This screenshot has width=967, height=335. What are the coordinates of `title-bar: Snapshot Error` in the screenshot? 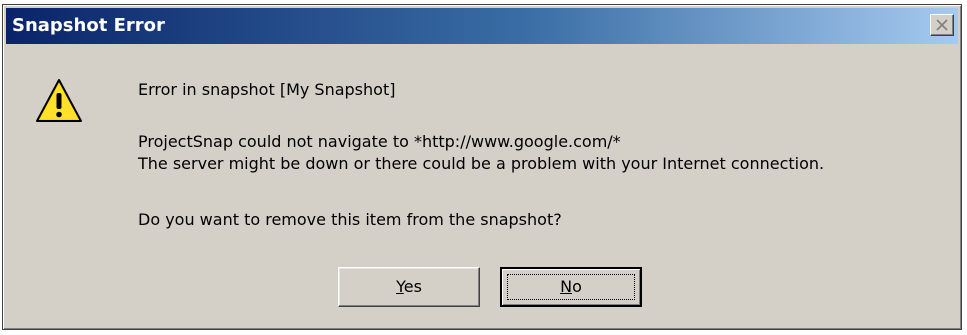 It's located at (482, 26).